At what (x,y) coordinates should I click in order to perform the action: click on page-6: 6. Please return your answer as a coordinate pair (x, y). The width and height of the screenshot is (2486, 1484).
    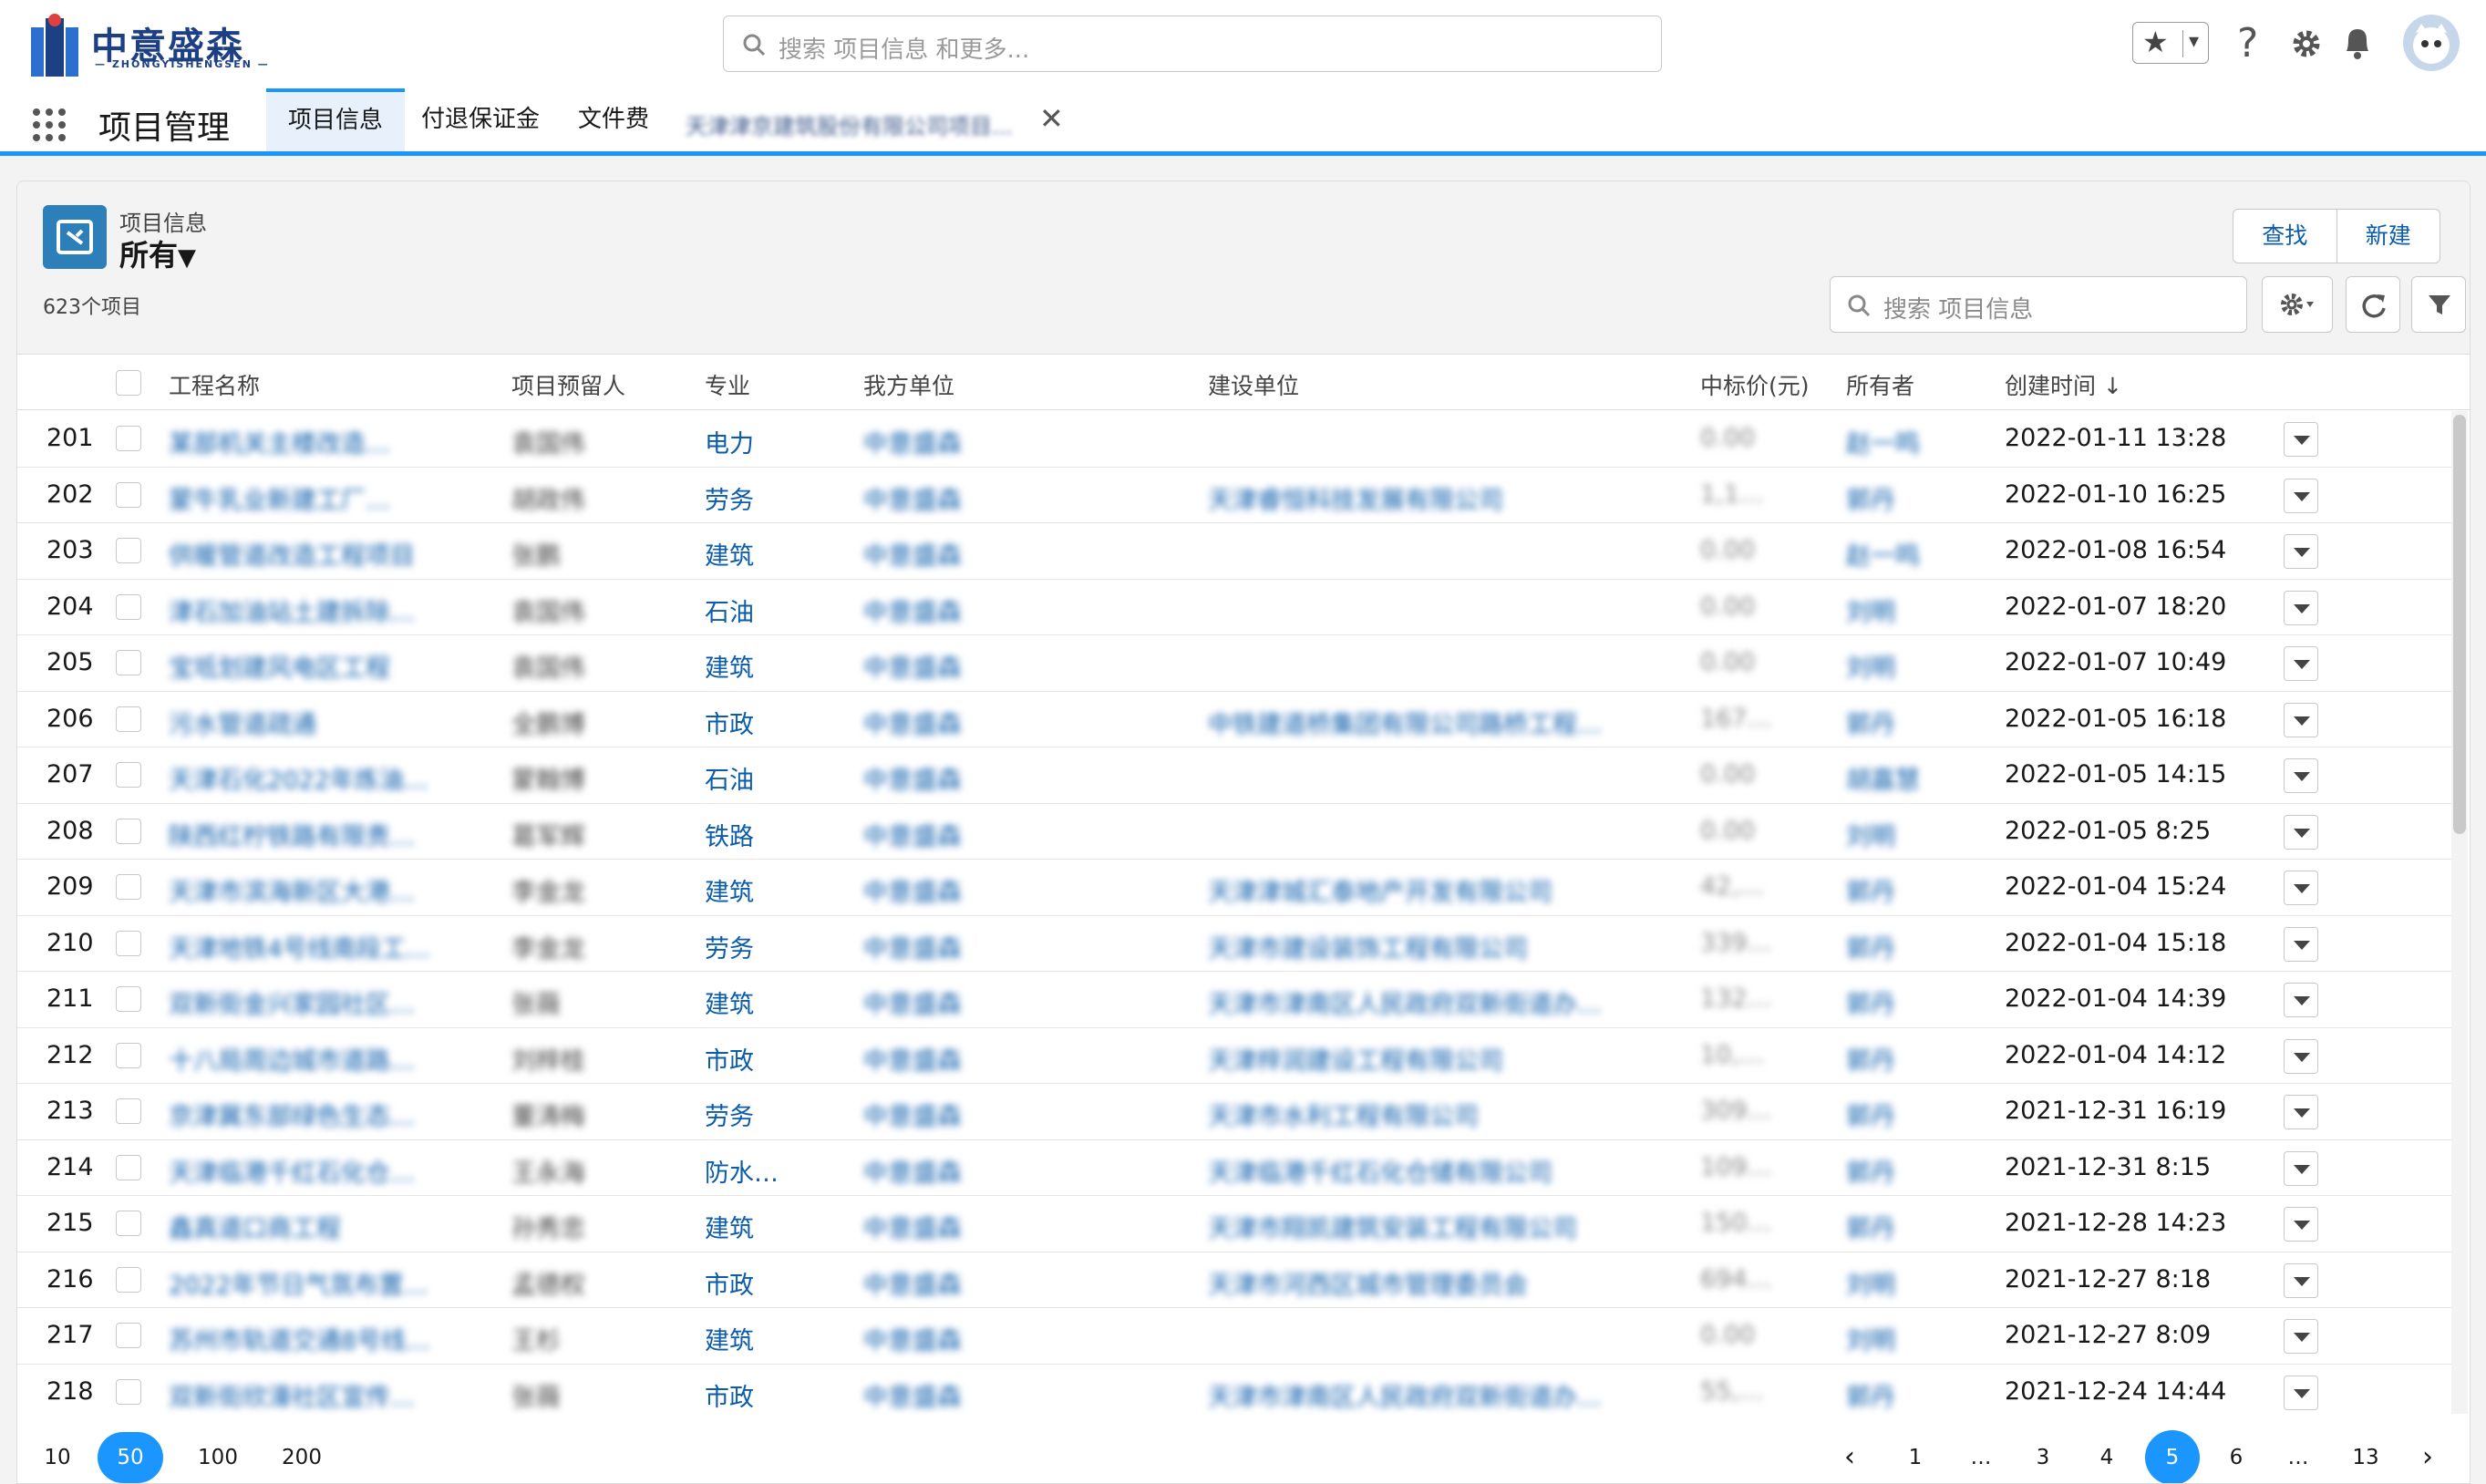
    Looking at the image, I should click on (2236, 1457).